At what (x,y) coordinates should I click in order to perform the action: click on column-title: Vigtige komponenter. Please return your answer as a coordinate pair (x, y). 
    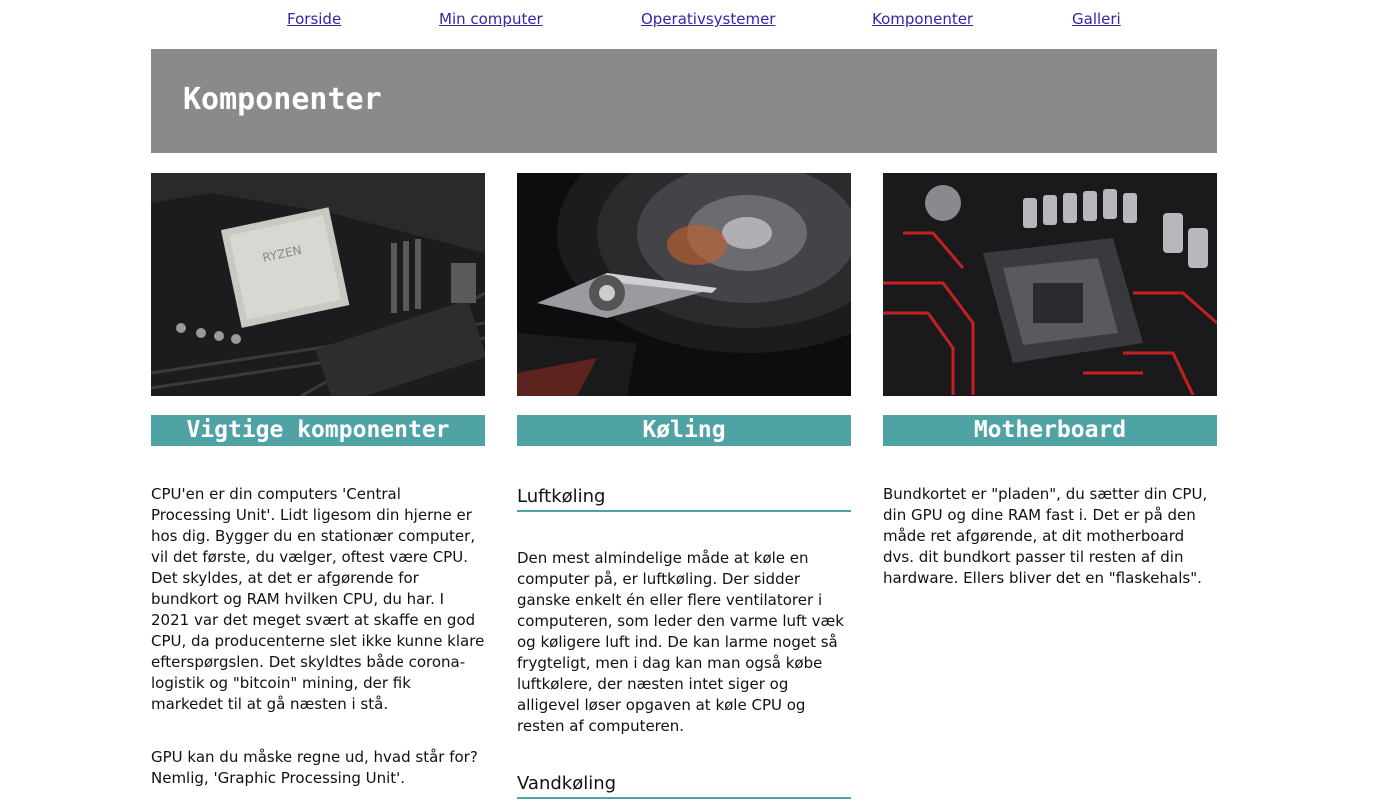
    Looking at the image, I should click on (318, 430).